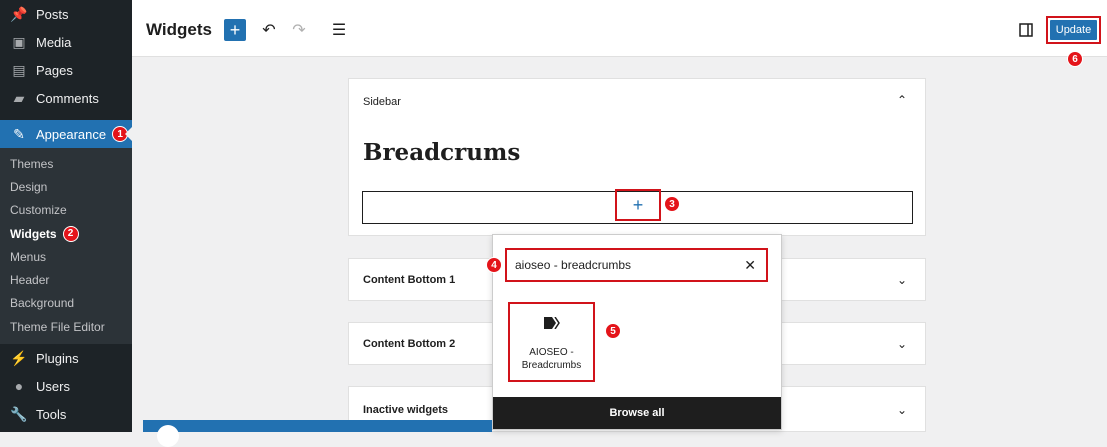 The height and width of the screenshot is (447, 1107). I want to click on widget-area-title: Inactive widgets, so click(405, 410).